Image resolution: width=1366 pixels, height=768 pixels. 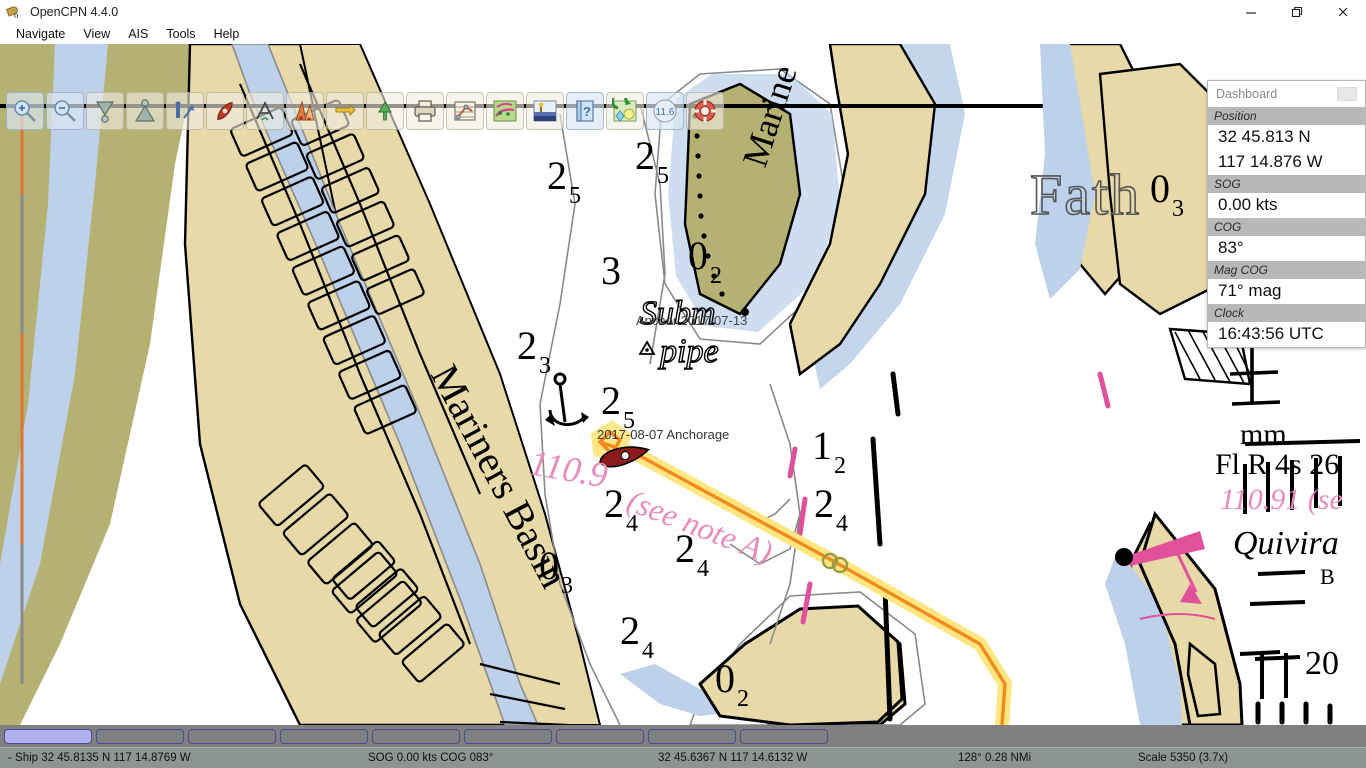 What do you see at coordinates (614, 503) in the screenshot?
I see `sounding-7: 2` at bounding box center [614, 503].